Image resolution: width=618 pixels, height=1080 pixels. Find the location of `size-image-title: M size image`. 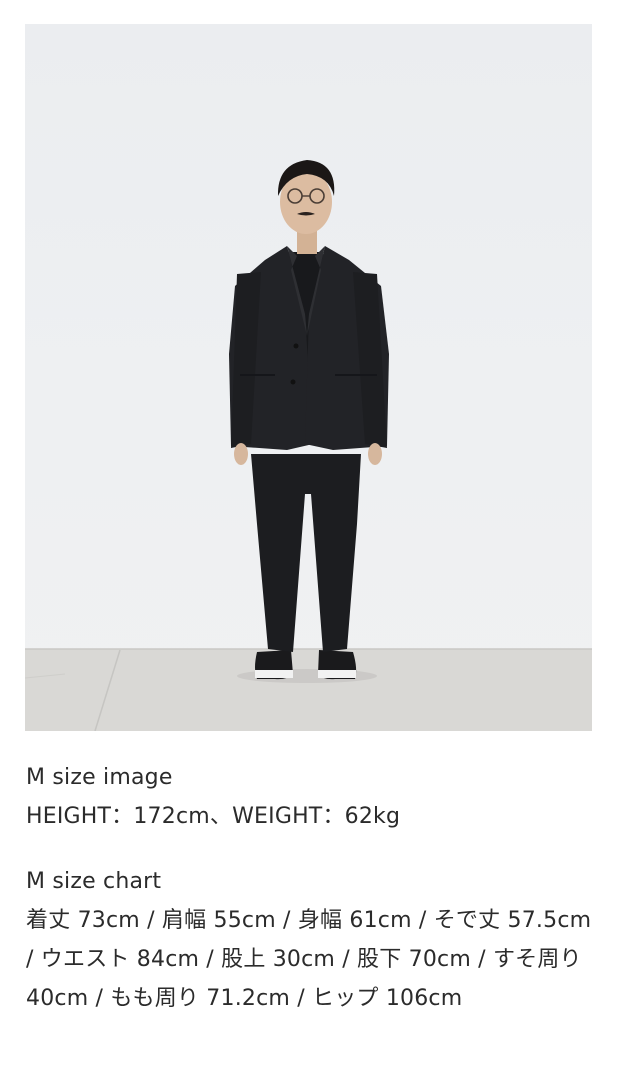

size-image-title: M size image is located at coordinates (99, 777).